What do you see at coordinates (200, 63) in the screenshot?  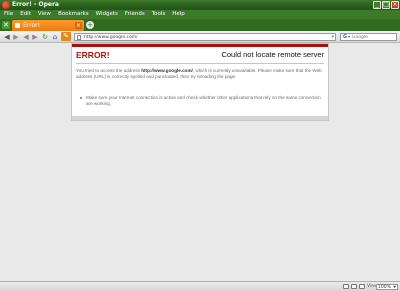 I see `divider` at bounding box center [200, 63].